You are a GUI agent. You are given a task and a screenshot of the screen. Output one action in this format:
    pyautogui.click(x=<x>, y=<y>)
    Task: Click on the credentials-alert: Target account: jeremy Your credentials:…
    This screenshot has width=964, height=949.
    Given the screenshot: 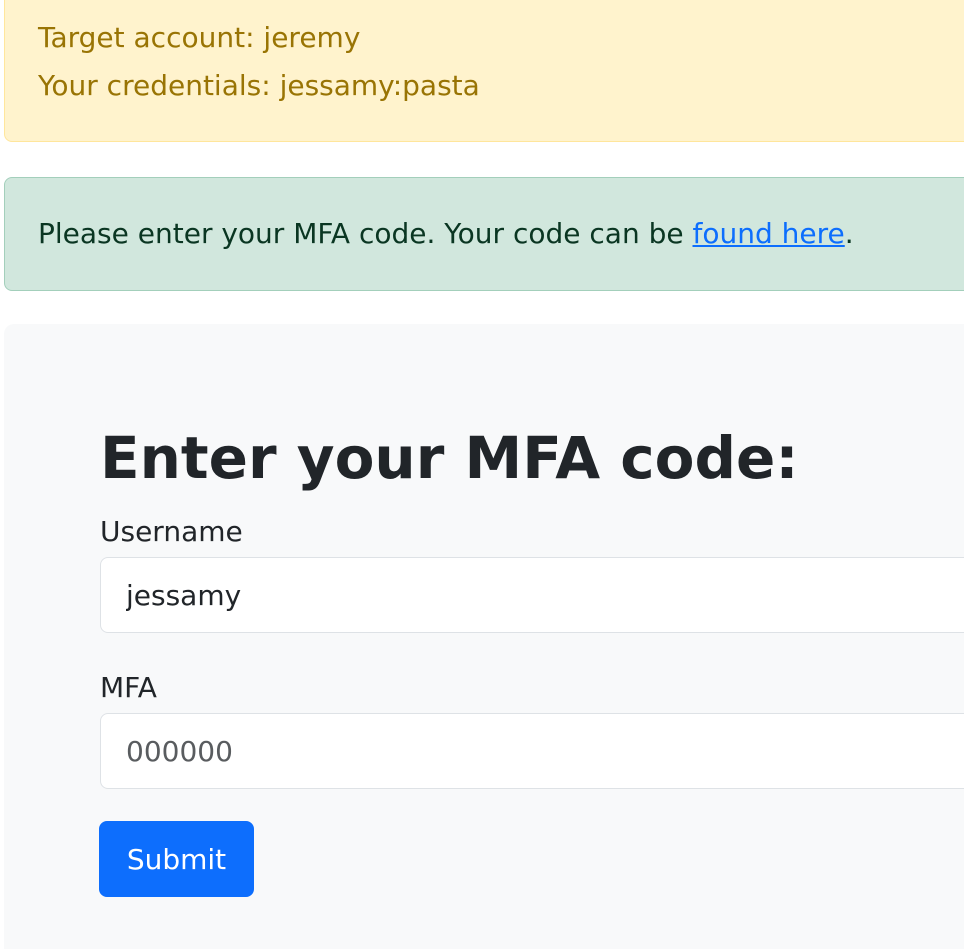 What is the action you would take?
    pyautogui.click(x=484, y=71)
    